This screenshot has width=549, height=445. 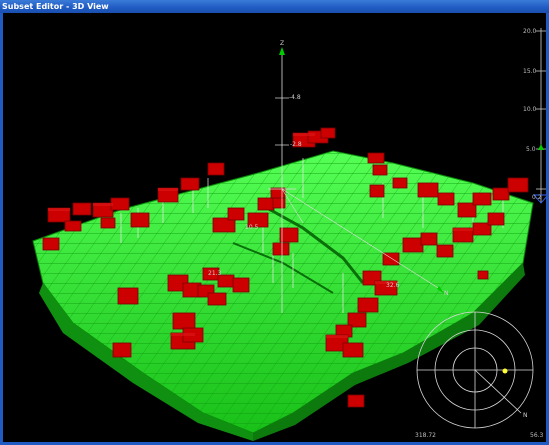 I want to click on scale-bottom-label: 0.2, so click(x=537, y=197).